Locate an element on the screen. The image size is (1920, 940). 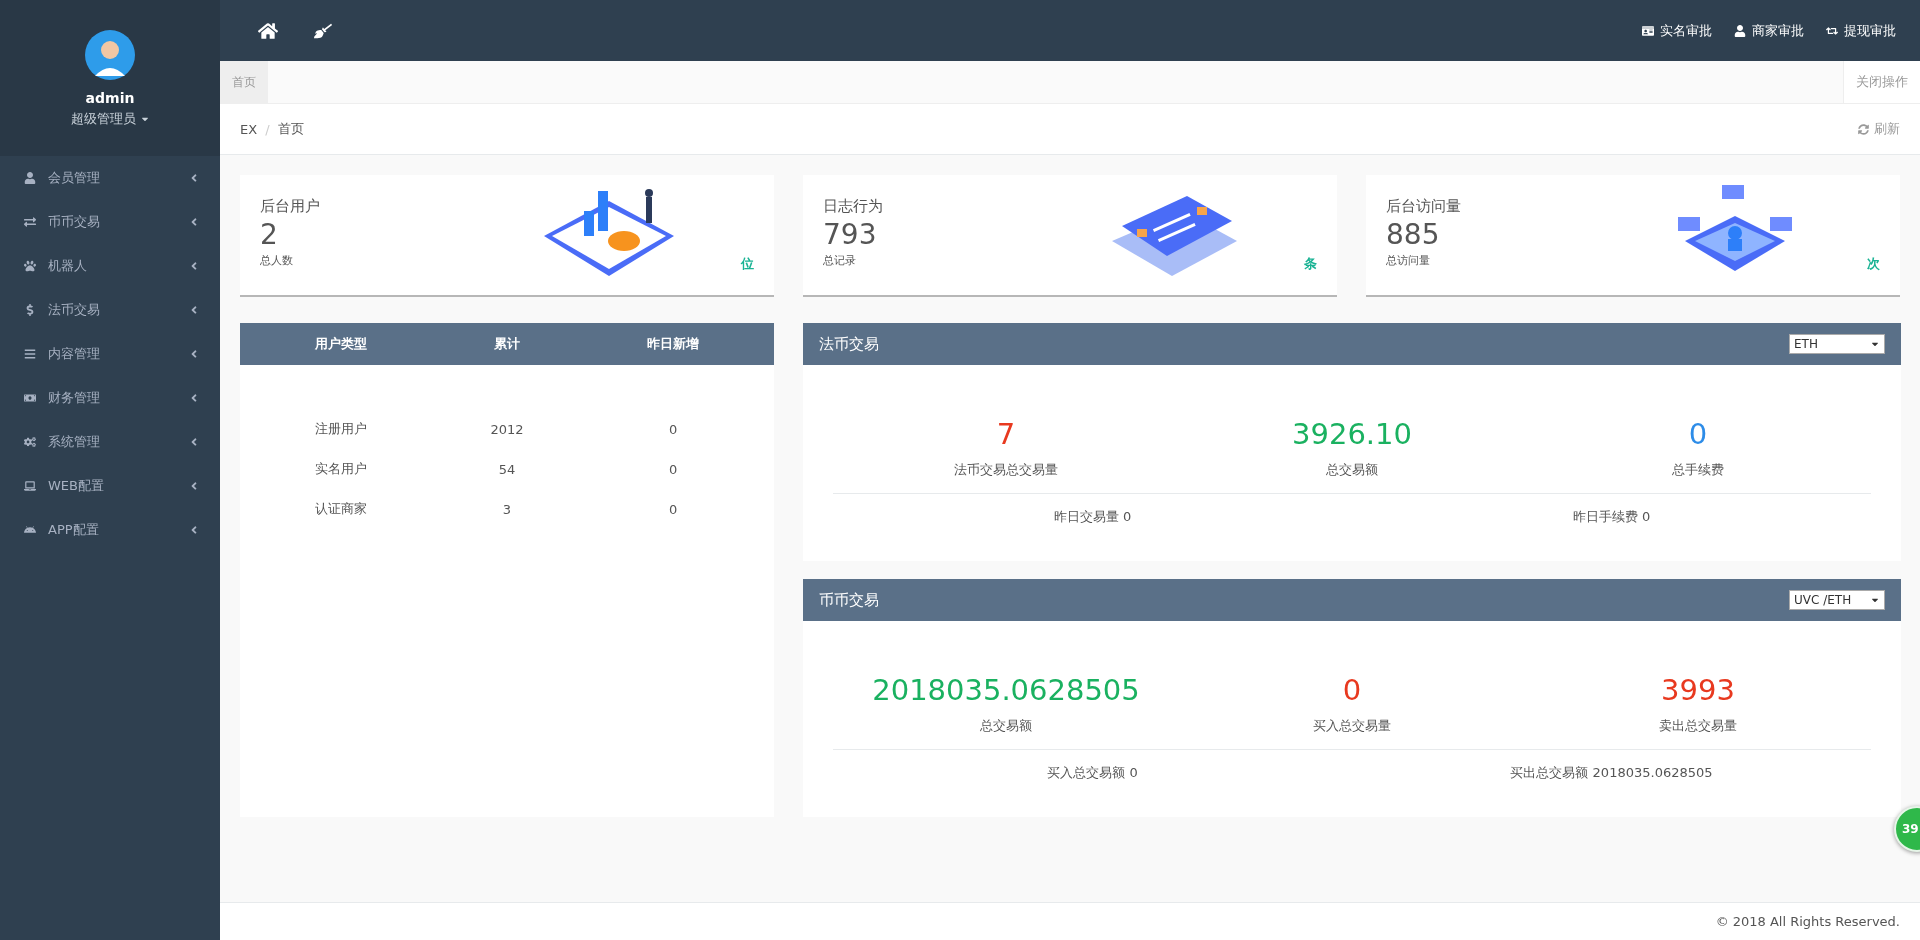
panel-title: 法币交易 is located at coordinates (849, 344).